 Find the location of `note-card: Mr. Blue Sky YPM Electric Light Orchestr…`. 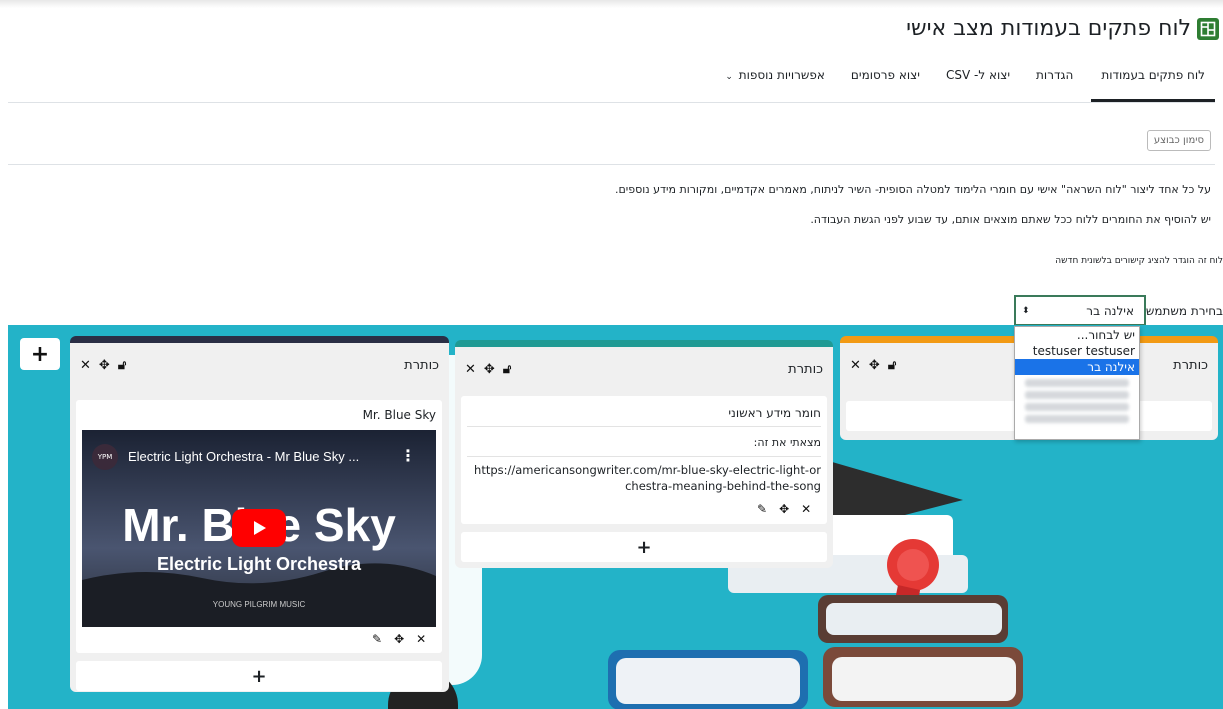

note-card: Mr. Blue Sky YPM Electric Light Orchestr… is located at coordinates (259, 526).